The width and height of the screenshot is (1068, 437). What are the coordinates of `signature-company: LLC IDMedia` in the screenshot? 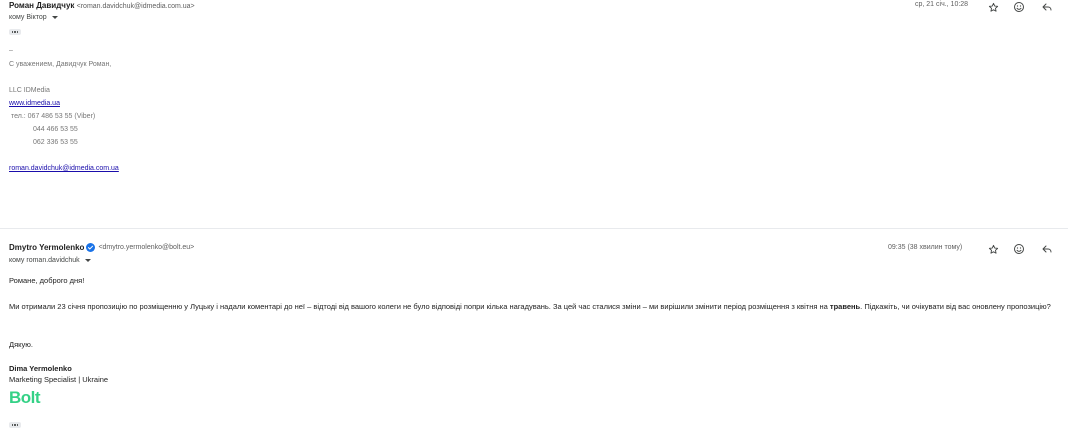 It's located at (29, 90).